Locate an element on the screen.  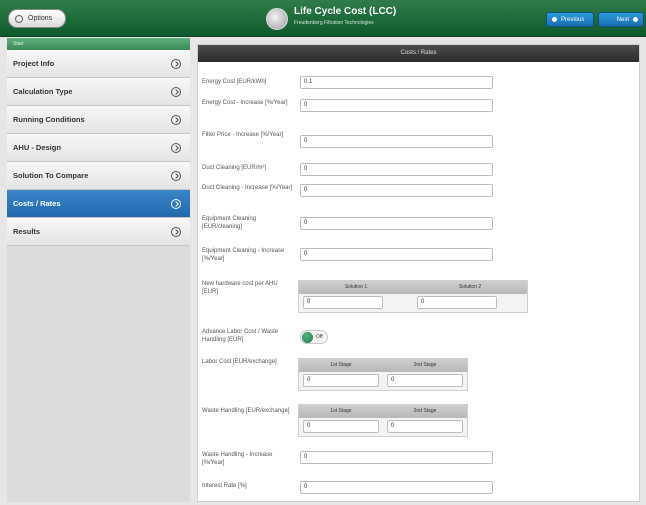
previous-button: Previous is located at coordinates (570, 19).